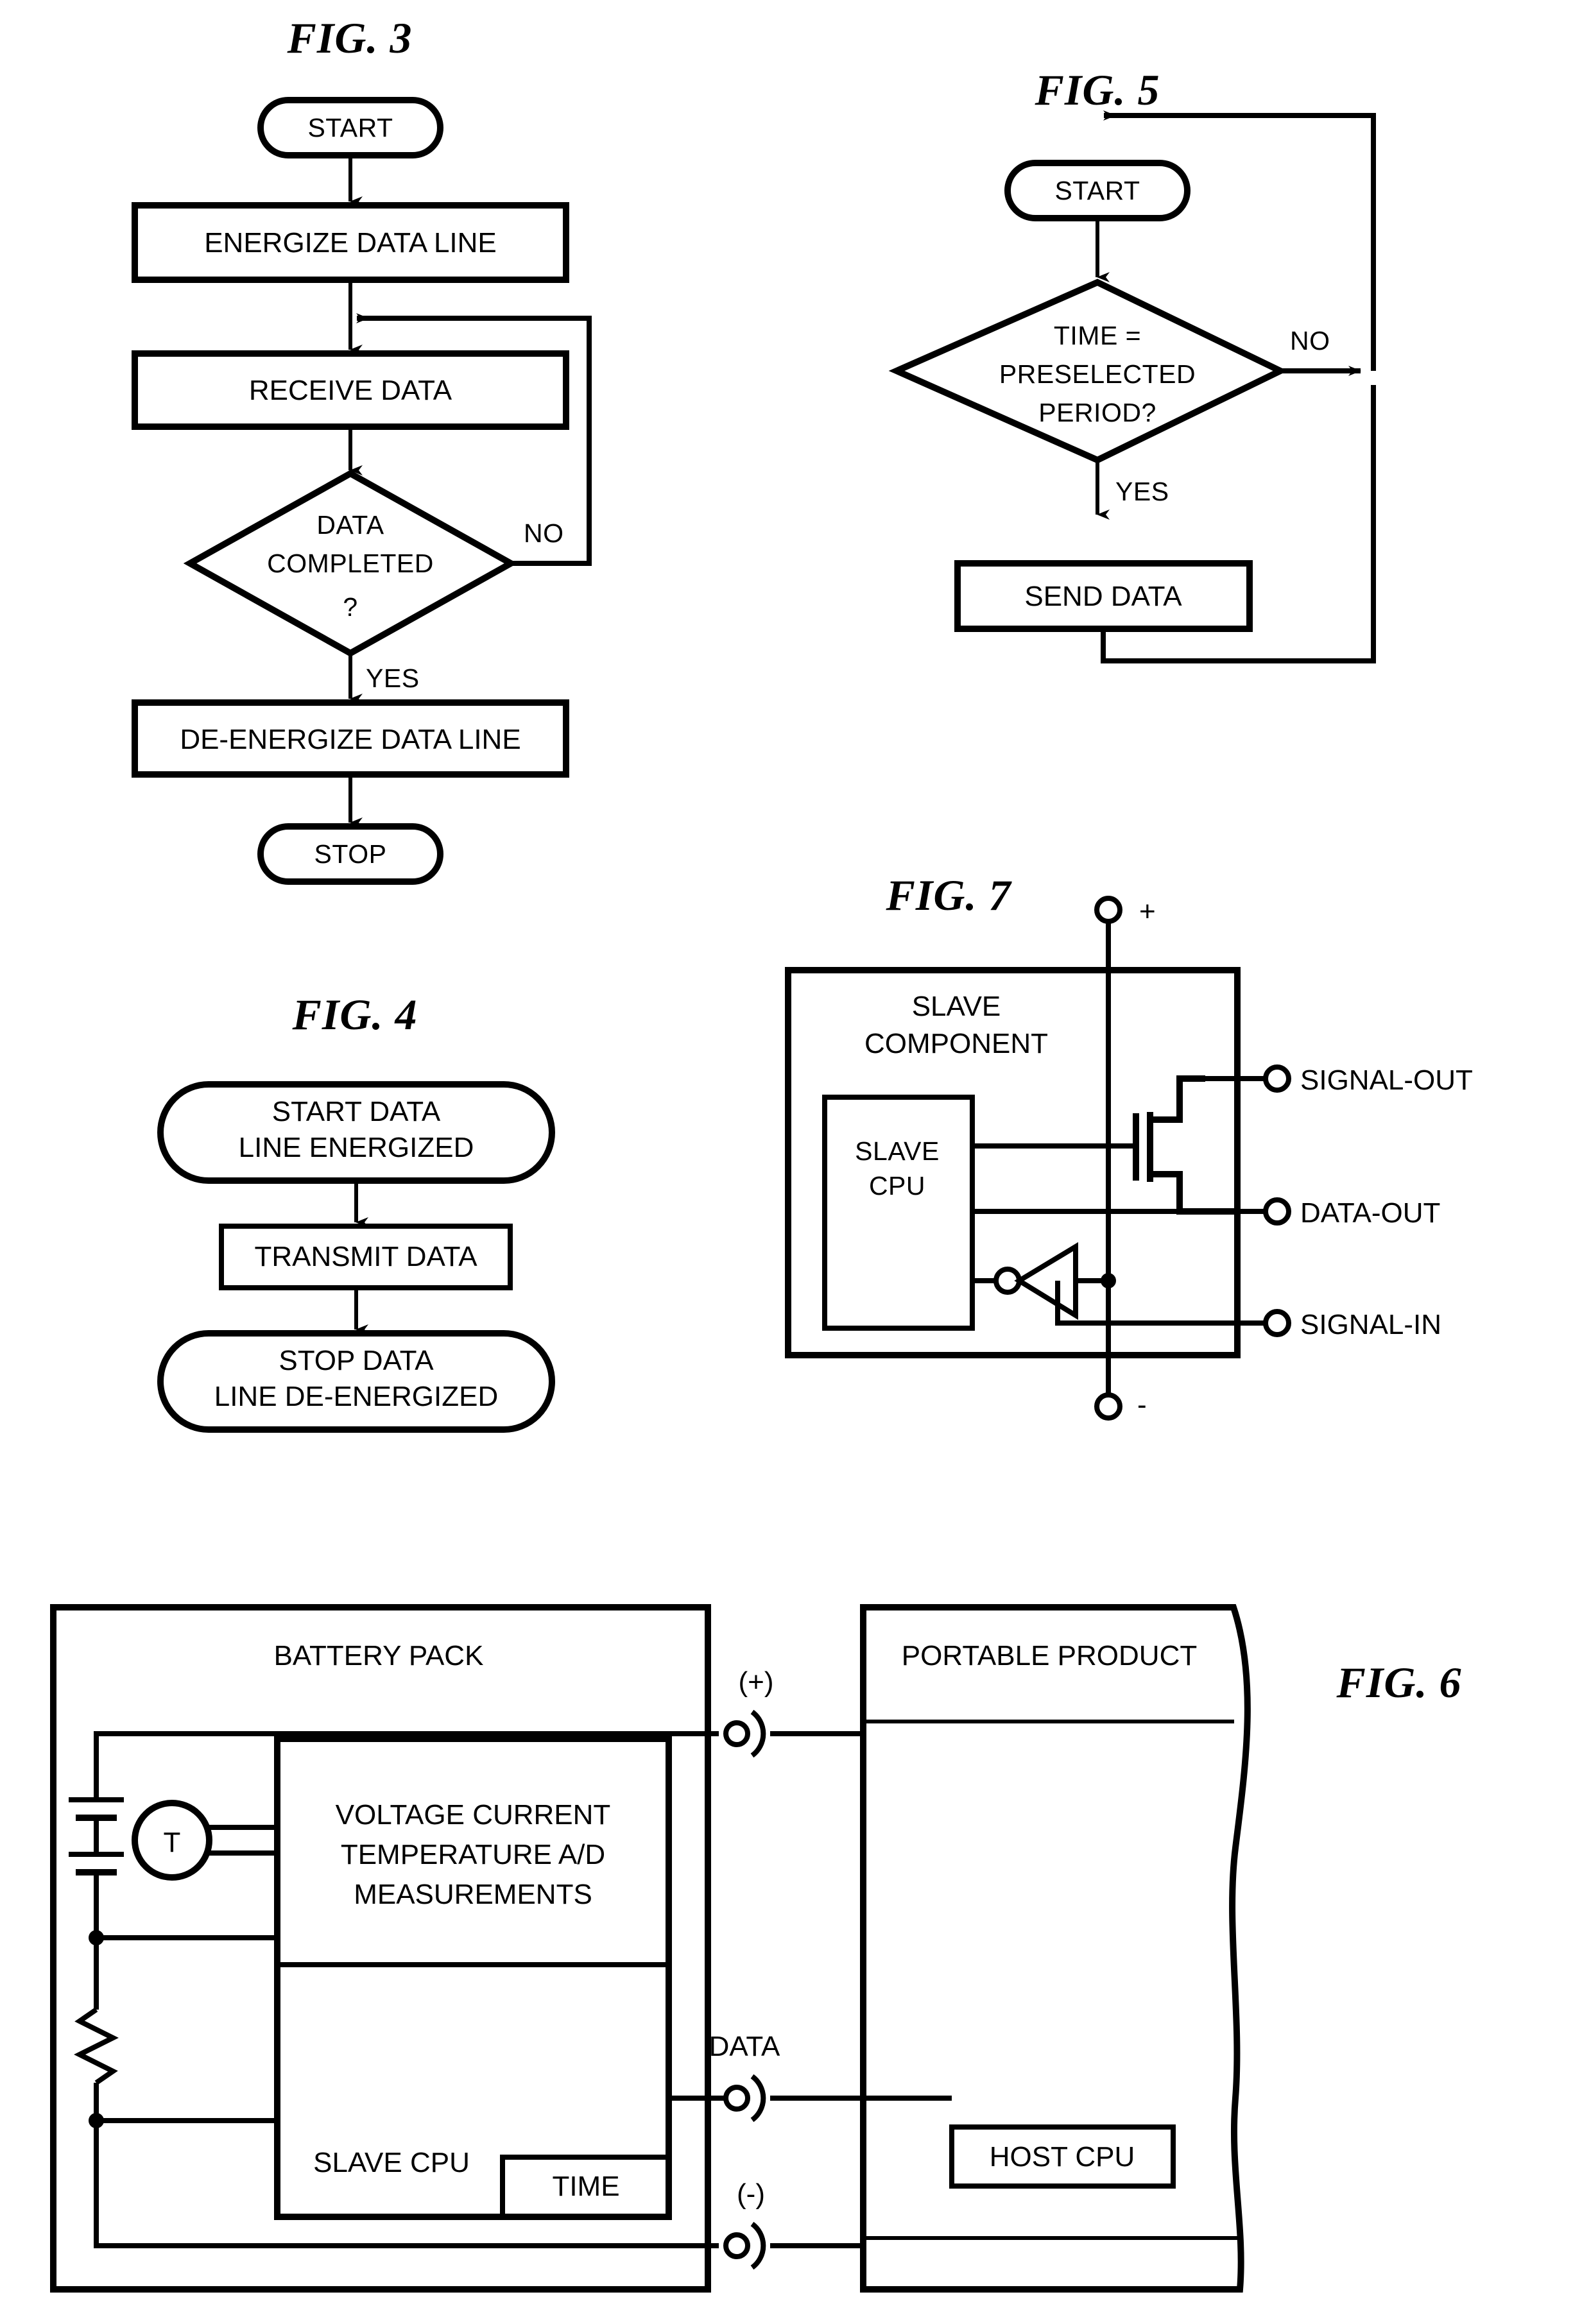 The height and width of the screenshot is (2324, 1573). What do you see at coordinates (745, 2046) in the screenshot?
I see `fig6-data-terminal-label: DATA` at bounding box center [745, 2046].